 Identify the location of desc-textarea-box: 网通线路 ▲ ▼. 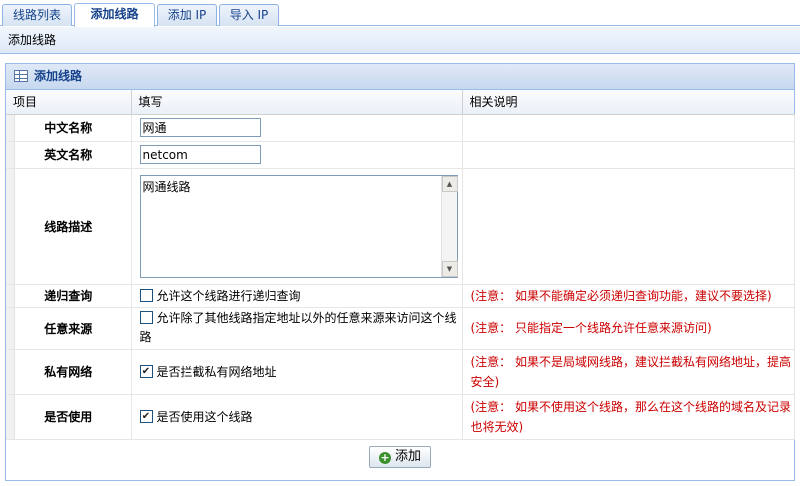
(298, 226).